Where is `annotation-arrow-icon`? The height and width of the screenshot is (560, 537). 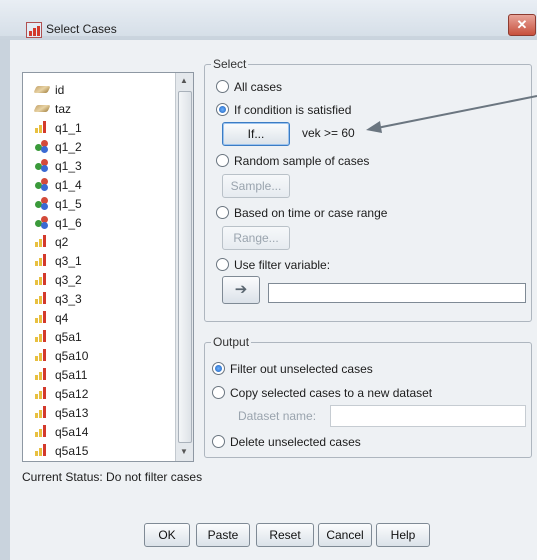 annotation-arrow-icon is located at coordinates (451, 114).